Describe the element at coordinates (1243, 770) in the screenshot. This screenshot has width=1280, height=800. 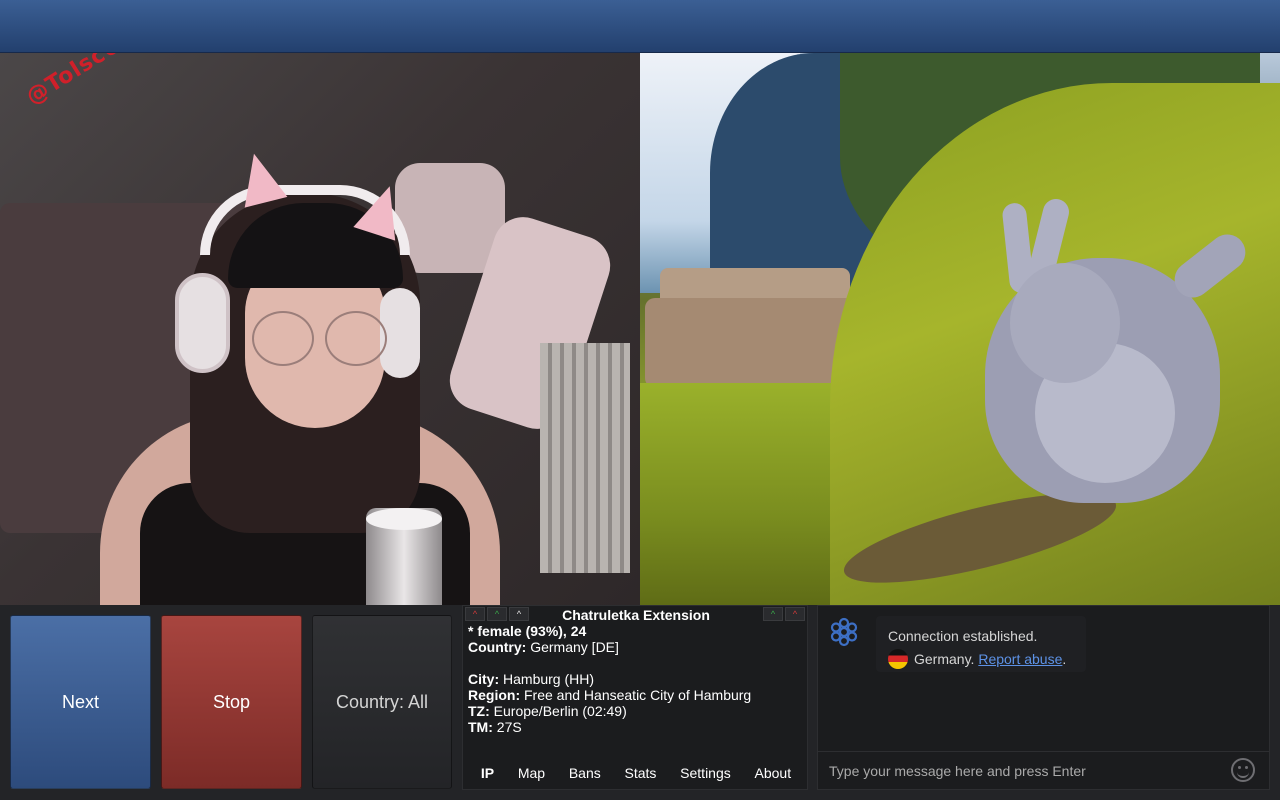
I see `smiley-icon` at that location.